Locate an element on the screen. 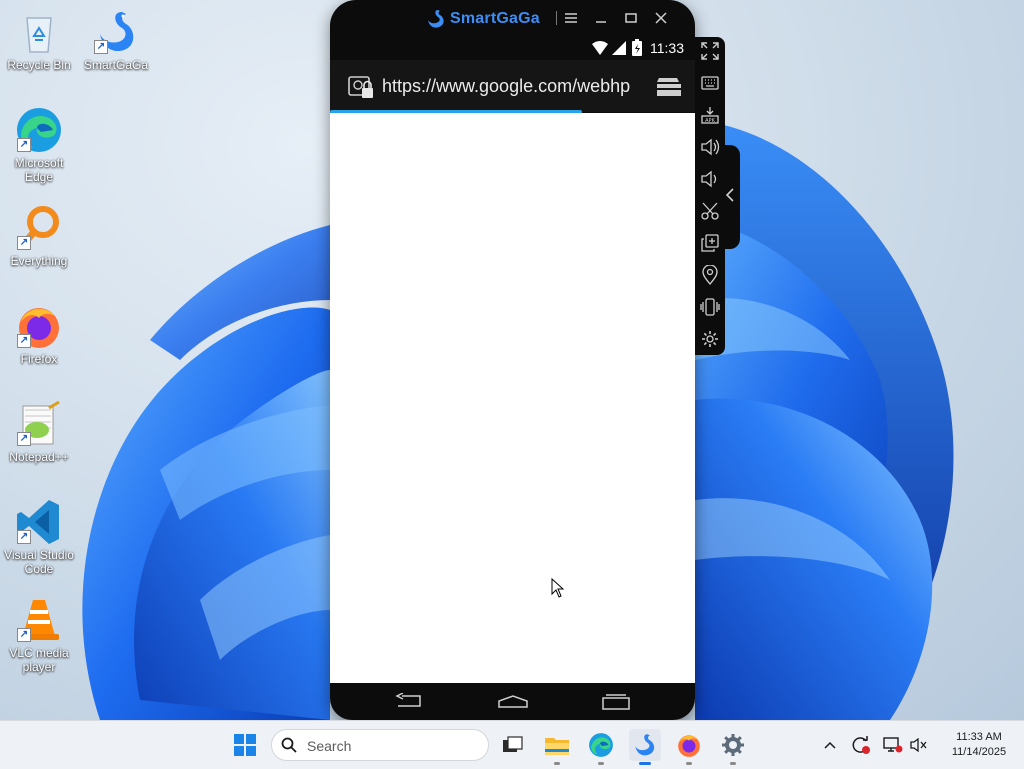  app-title: SmartGaGa is located at coordinates (495, 18).